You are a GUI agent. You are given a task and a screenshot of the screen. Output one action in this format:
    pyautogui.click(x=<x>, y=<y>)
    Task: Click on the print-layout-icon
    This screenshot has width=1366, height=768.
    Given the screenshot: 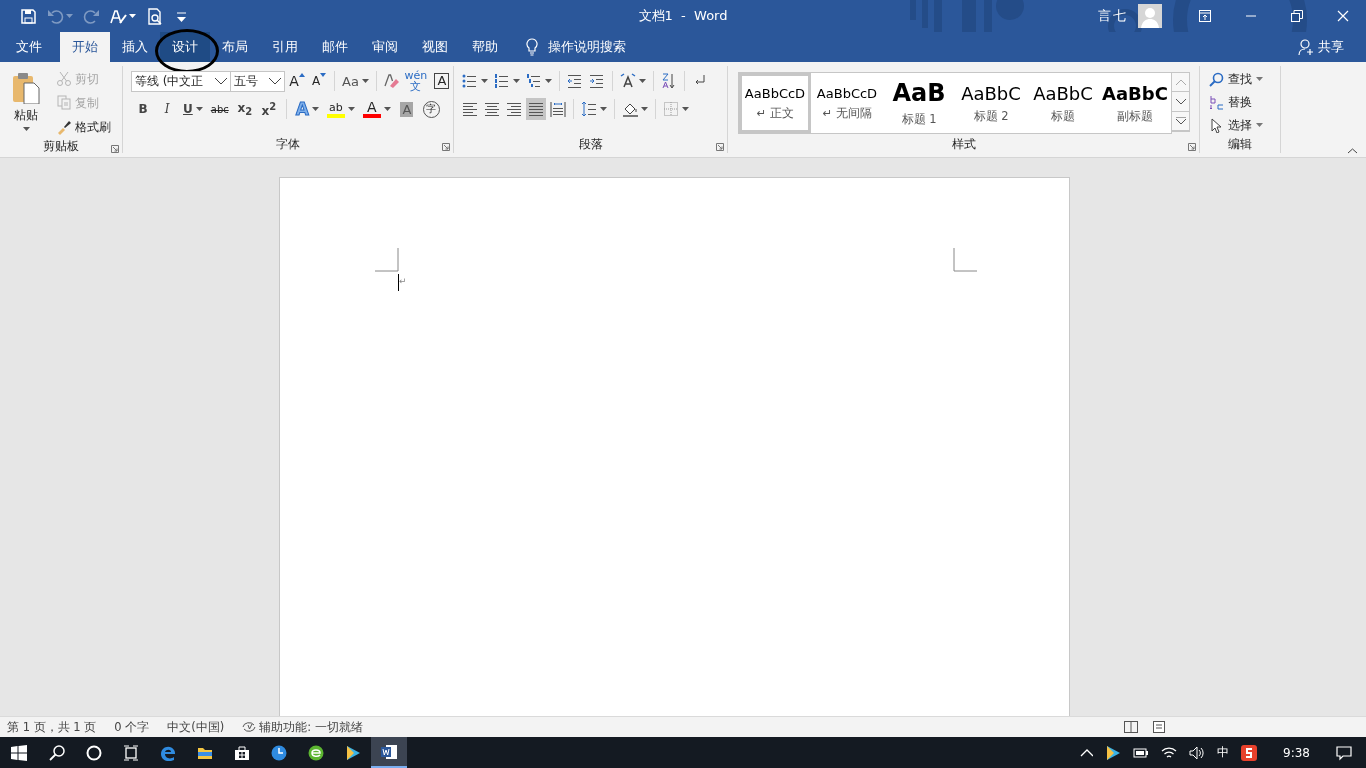 What is the action you would take?
    pyautogui.click(x=1159, y=727)
    